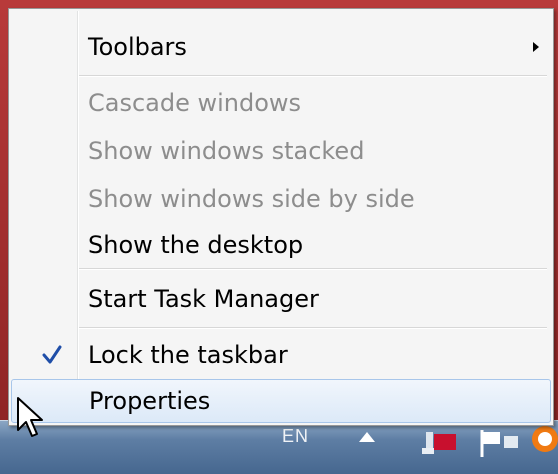 The image size is (558, 474). Describe the element at coordinates (279, 447) in the screenshot. I see `taskbar` at that location.